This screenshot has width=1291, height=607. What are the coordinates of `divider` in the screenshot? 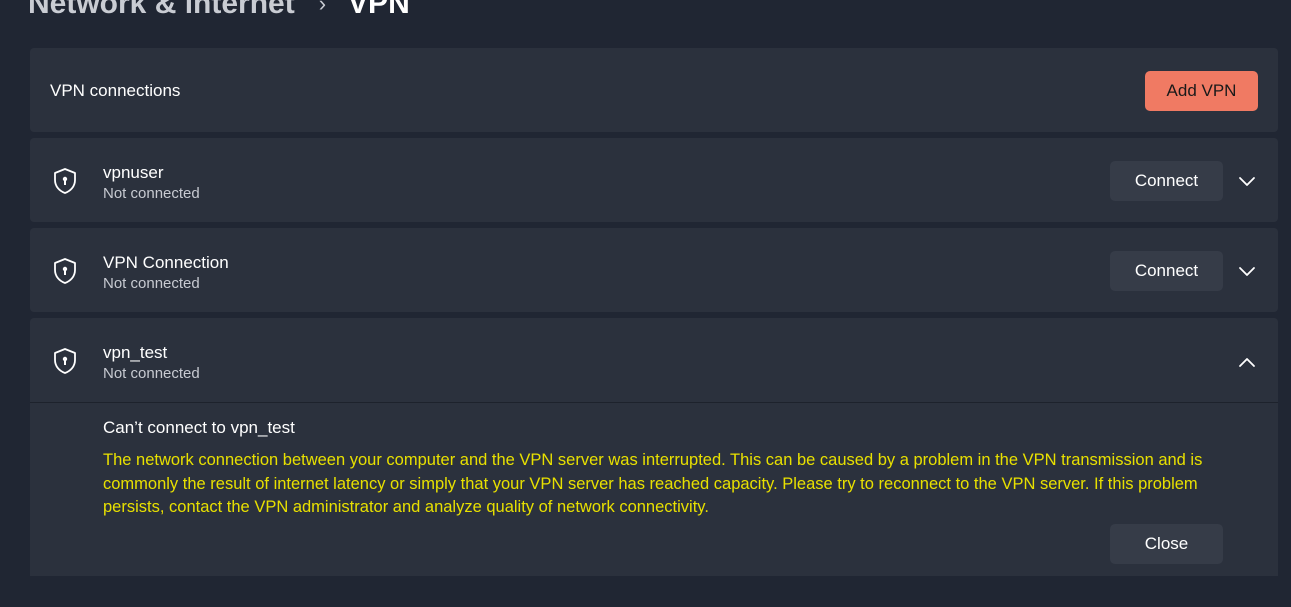 It's located at (654, 402).